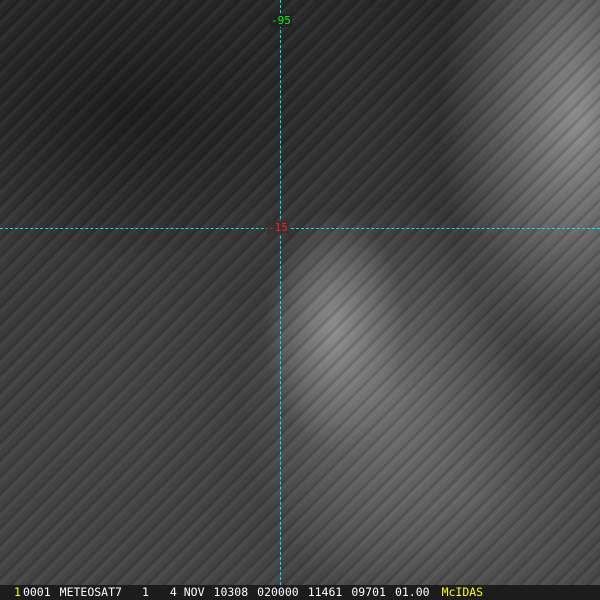 The image size is (600, 600). Describe the element at coordinates (278, 592) in the screenshot. I see `time: 020000` at that location.